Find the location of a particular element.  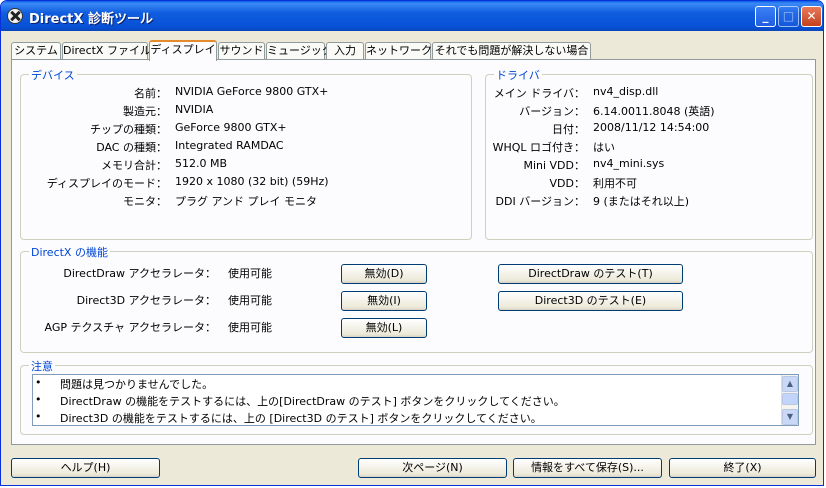

device-manufacturer-label: 製造元： is located at coordinates (145, 111).